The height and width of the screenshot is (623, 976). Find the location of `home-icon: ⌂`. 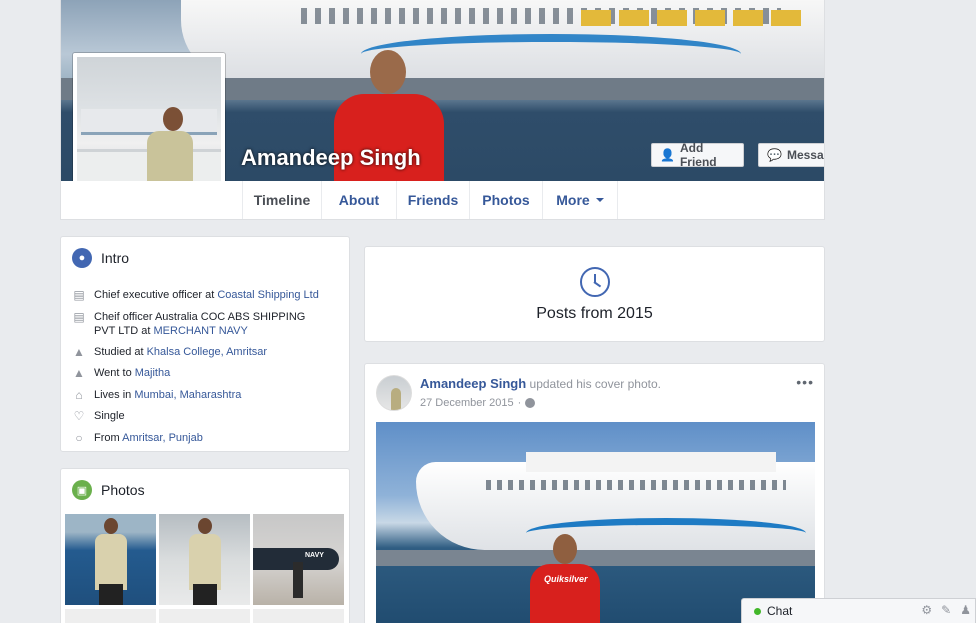

home-icon: ⌂ is located at coordinates (79, 395).